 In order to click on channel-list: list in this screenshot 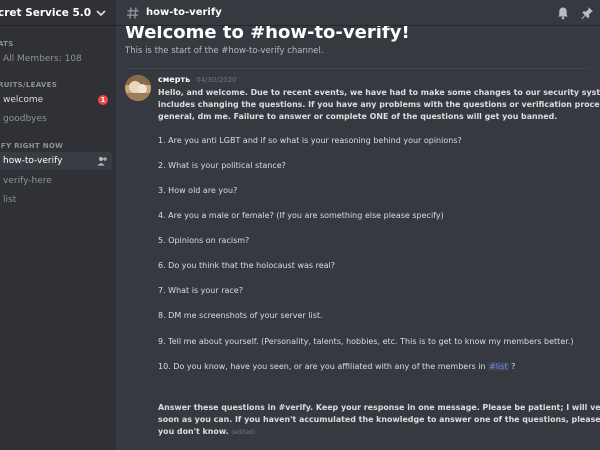, I will do `click(58, 200)`.